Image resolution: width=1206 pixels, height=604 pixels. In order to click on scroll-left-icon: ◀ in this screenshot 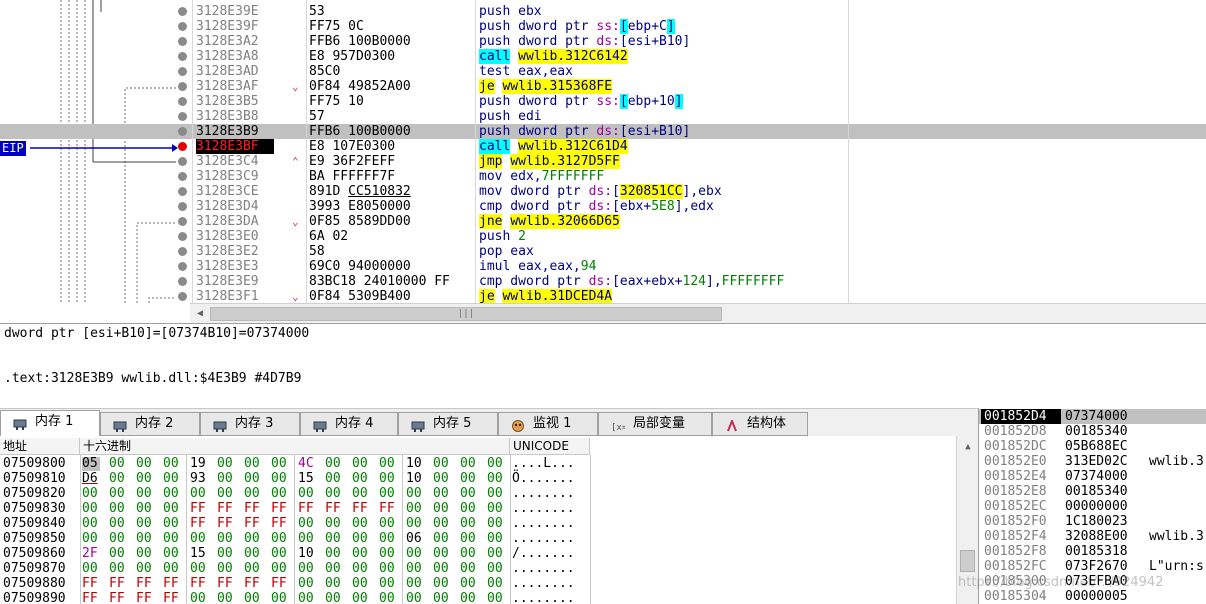, I will do `click(200, 314)`.